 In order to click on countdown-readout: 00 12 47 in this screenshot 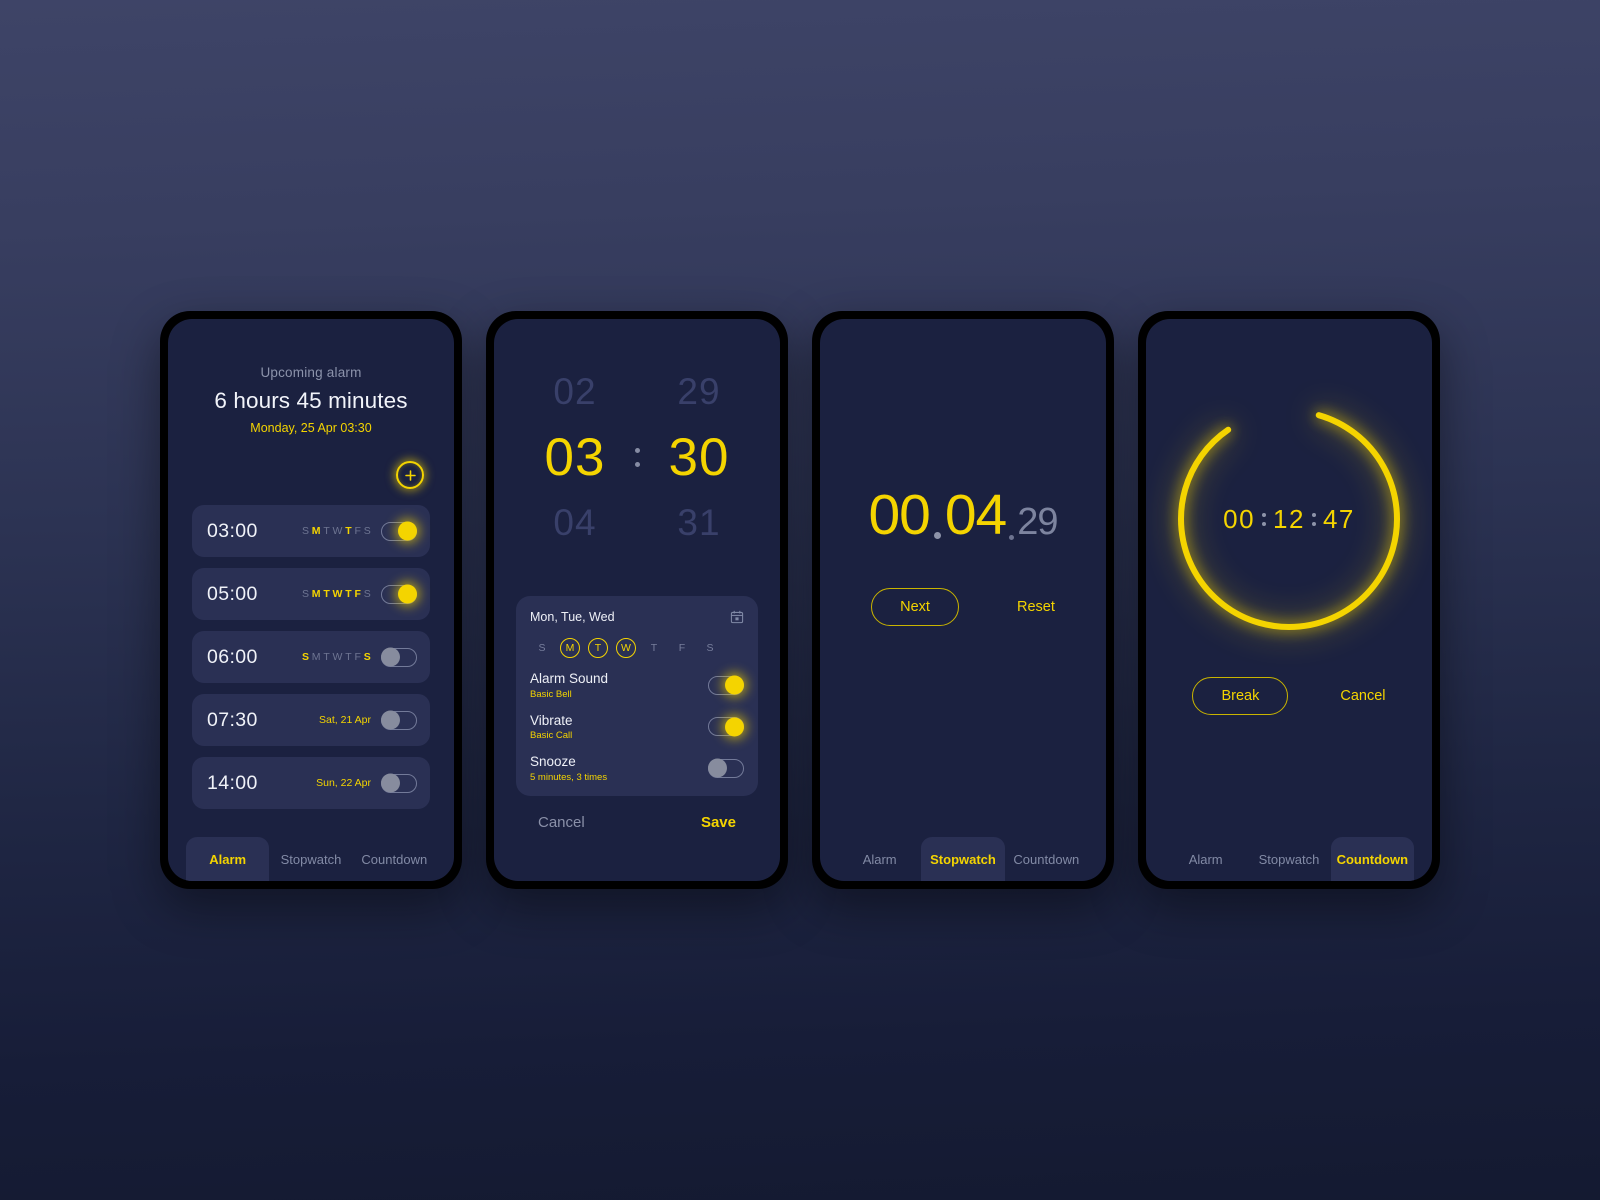, I will do `click(1289, 519)`.